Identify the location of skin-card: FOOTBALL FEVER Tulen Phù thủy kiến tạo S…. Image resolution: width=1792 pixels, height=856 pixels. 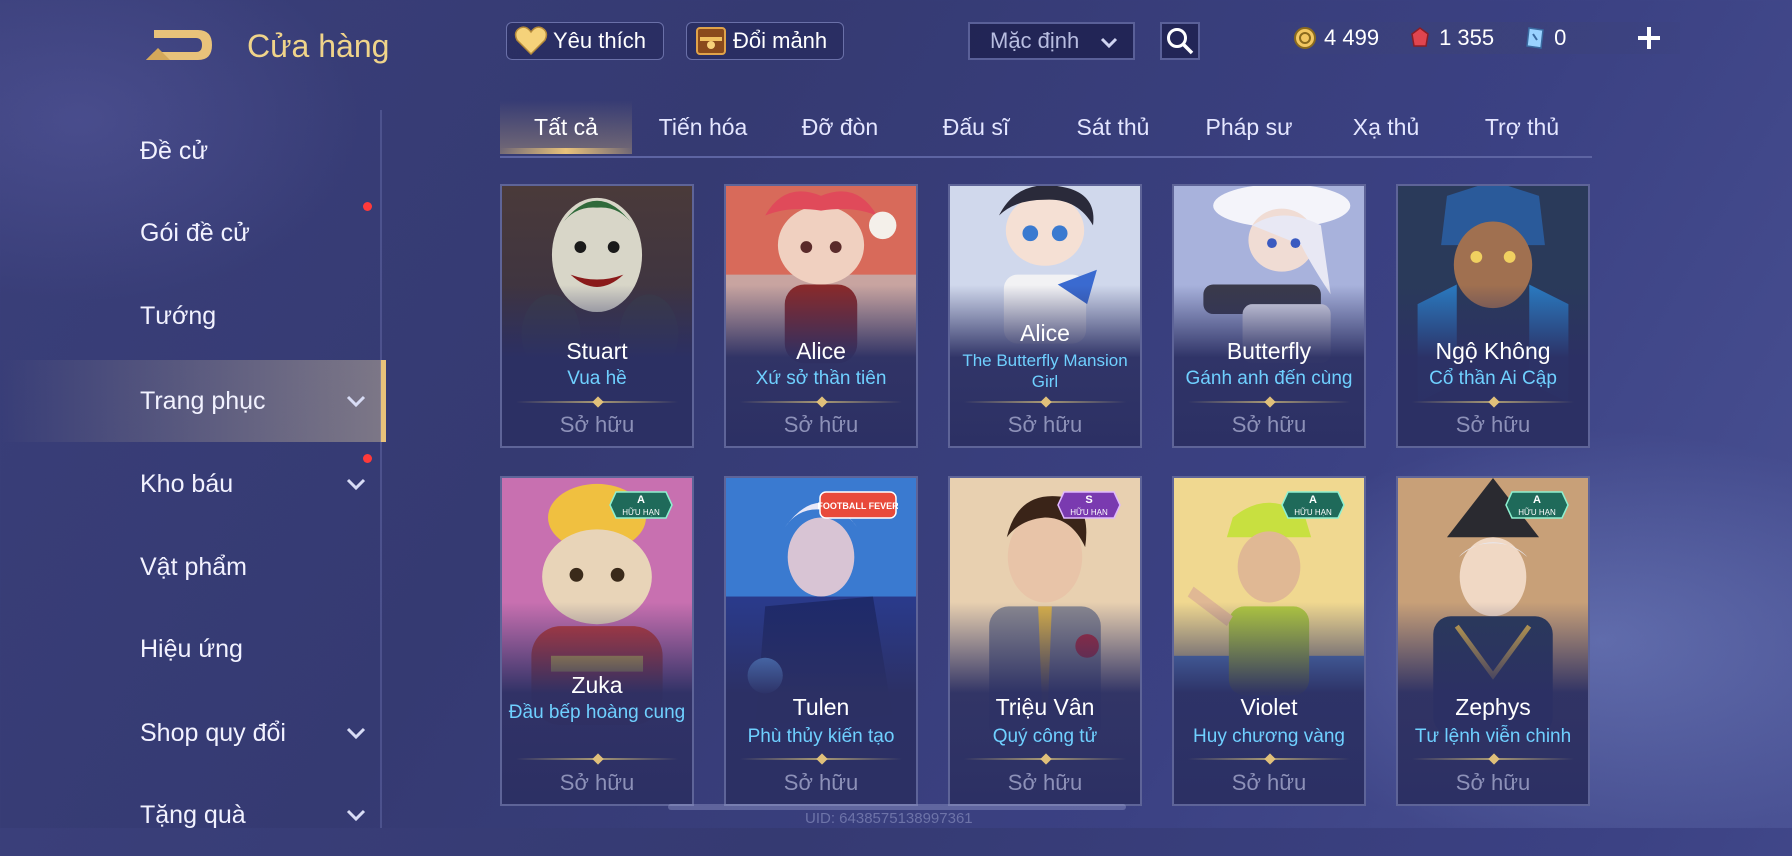
(821, 641).